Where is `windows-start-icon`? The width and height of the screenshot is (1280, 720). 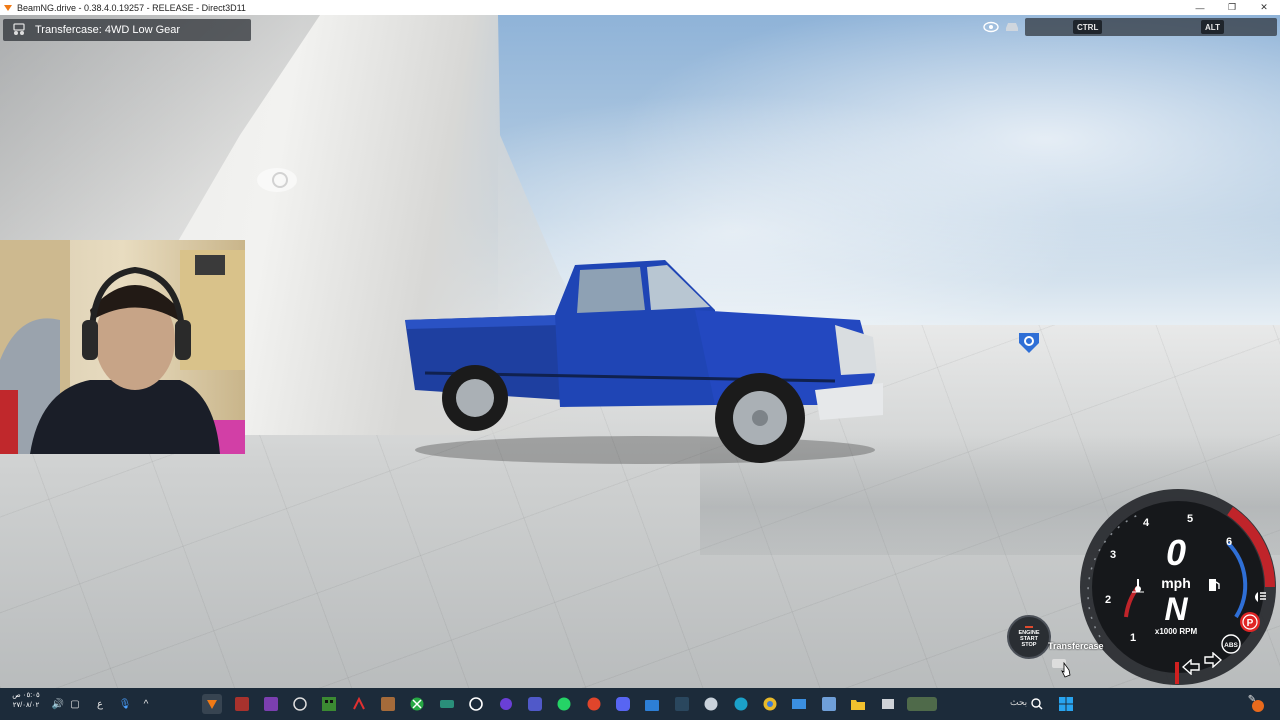
windows-start-icon is located at coordinates (1066, 704).